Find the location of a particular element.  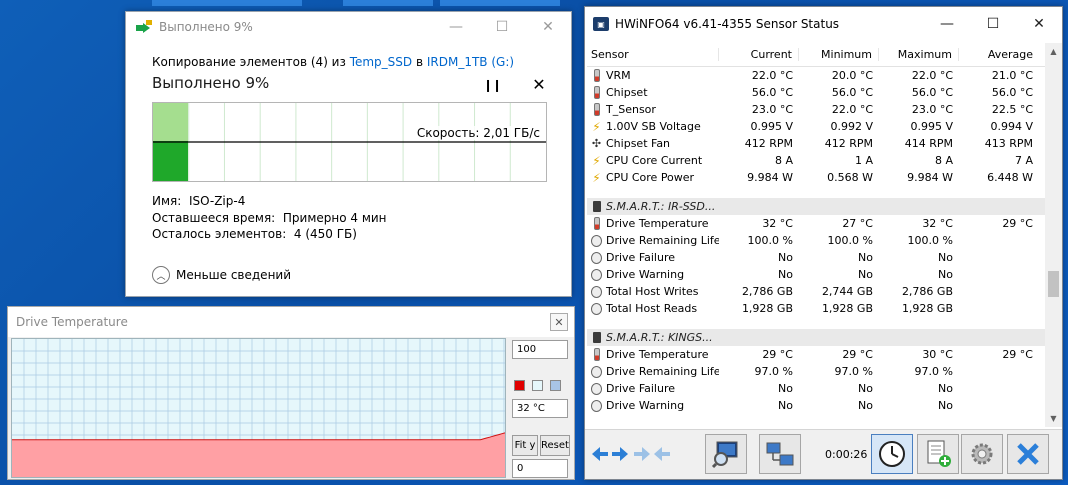

destination-link: IRDM_1TB (G:) is located at coordinates (470, 62).